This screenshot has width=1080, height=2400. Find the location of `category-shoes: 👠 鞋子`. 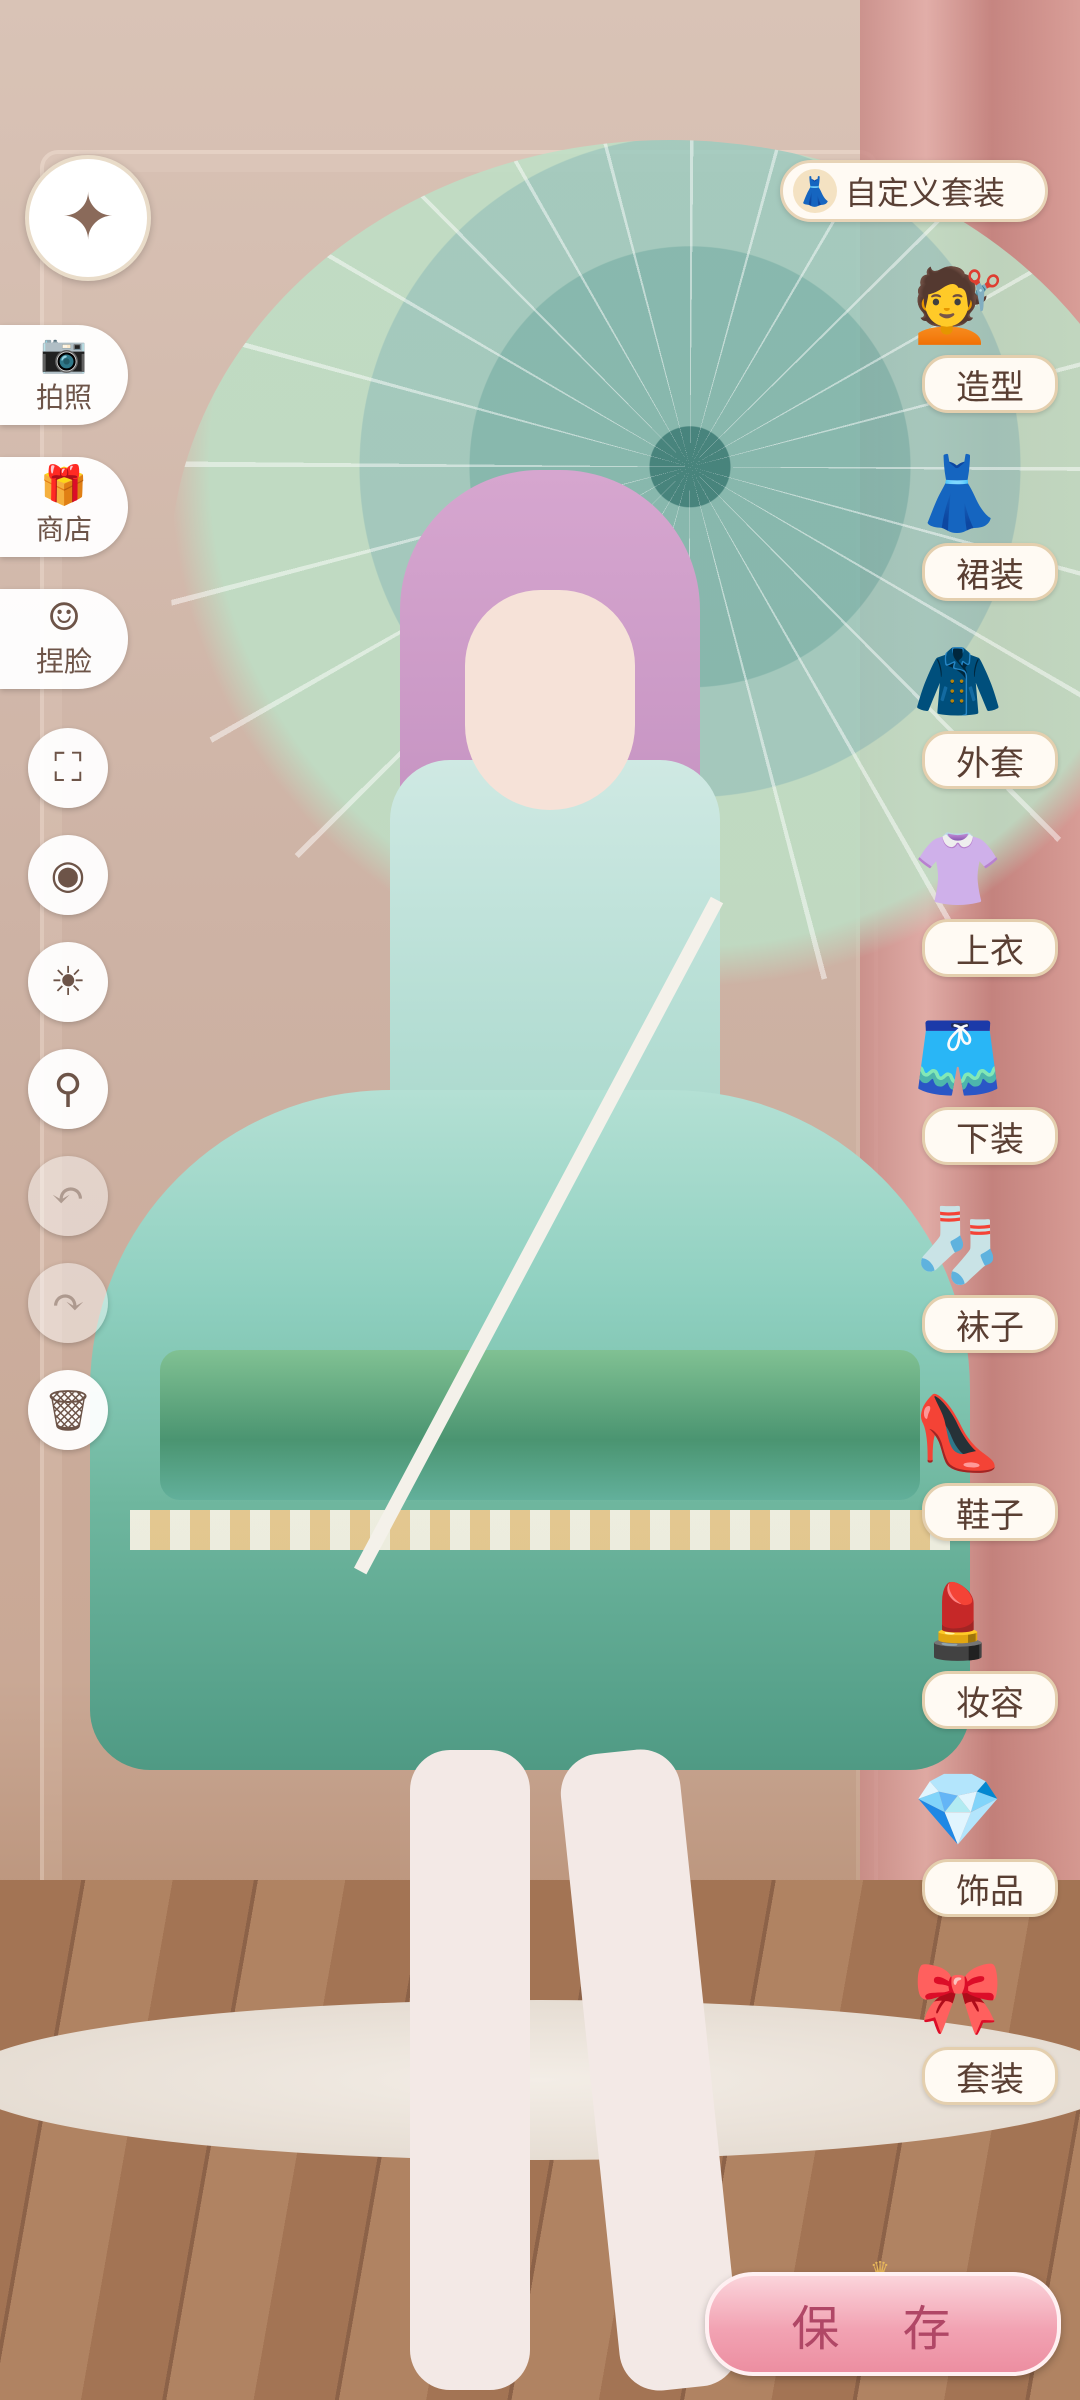

category-shoes: 👠 鞋子 is located at coordinates (963, 1463).